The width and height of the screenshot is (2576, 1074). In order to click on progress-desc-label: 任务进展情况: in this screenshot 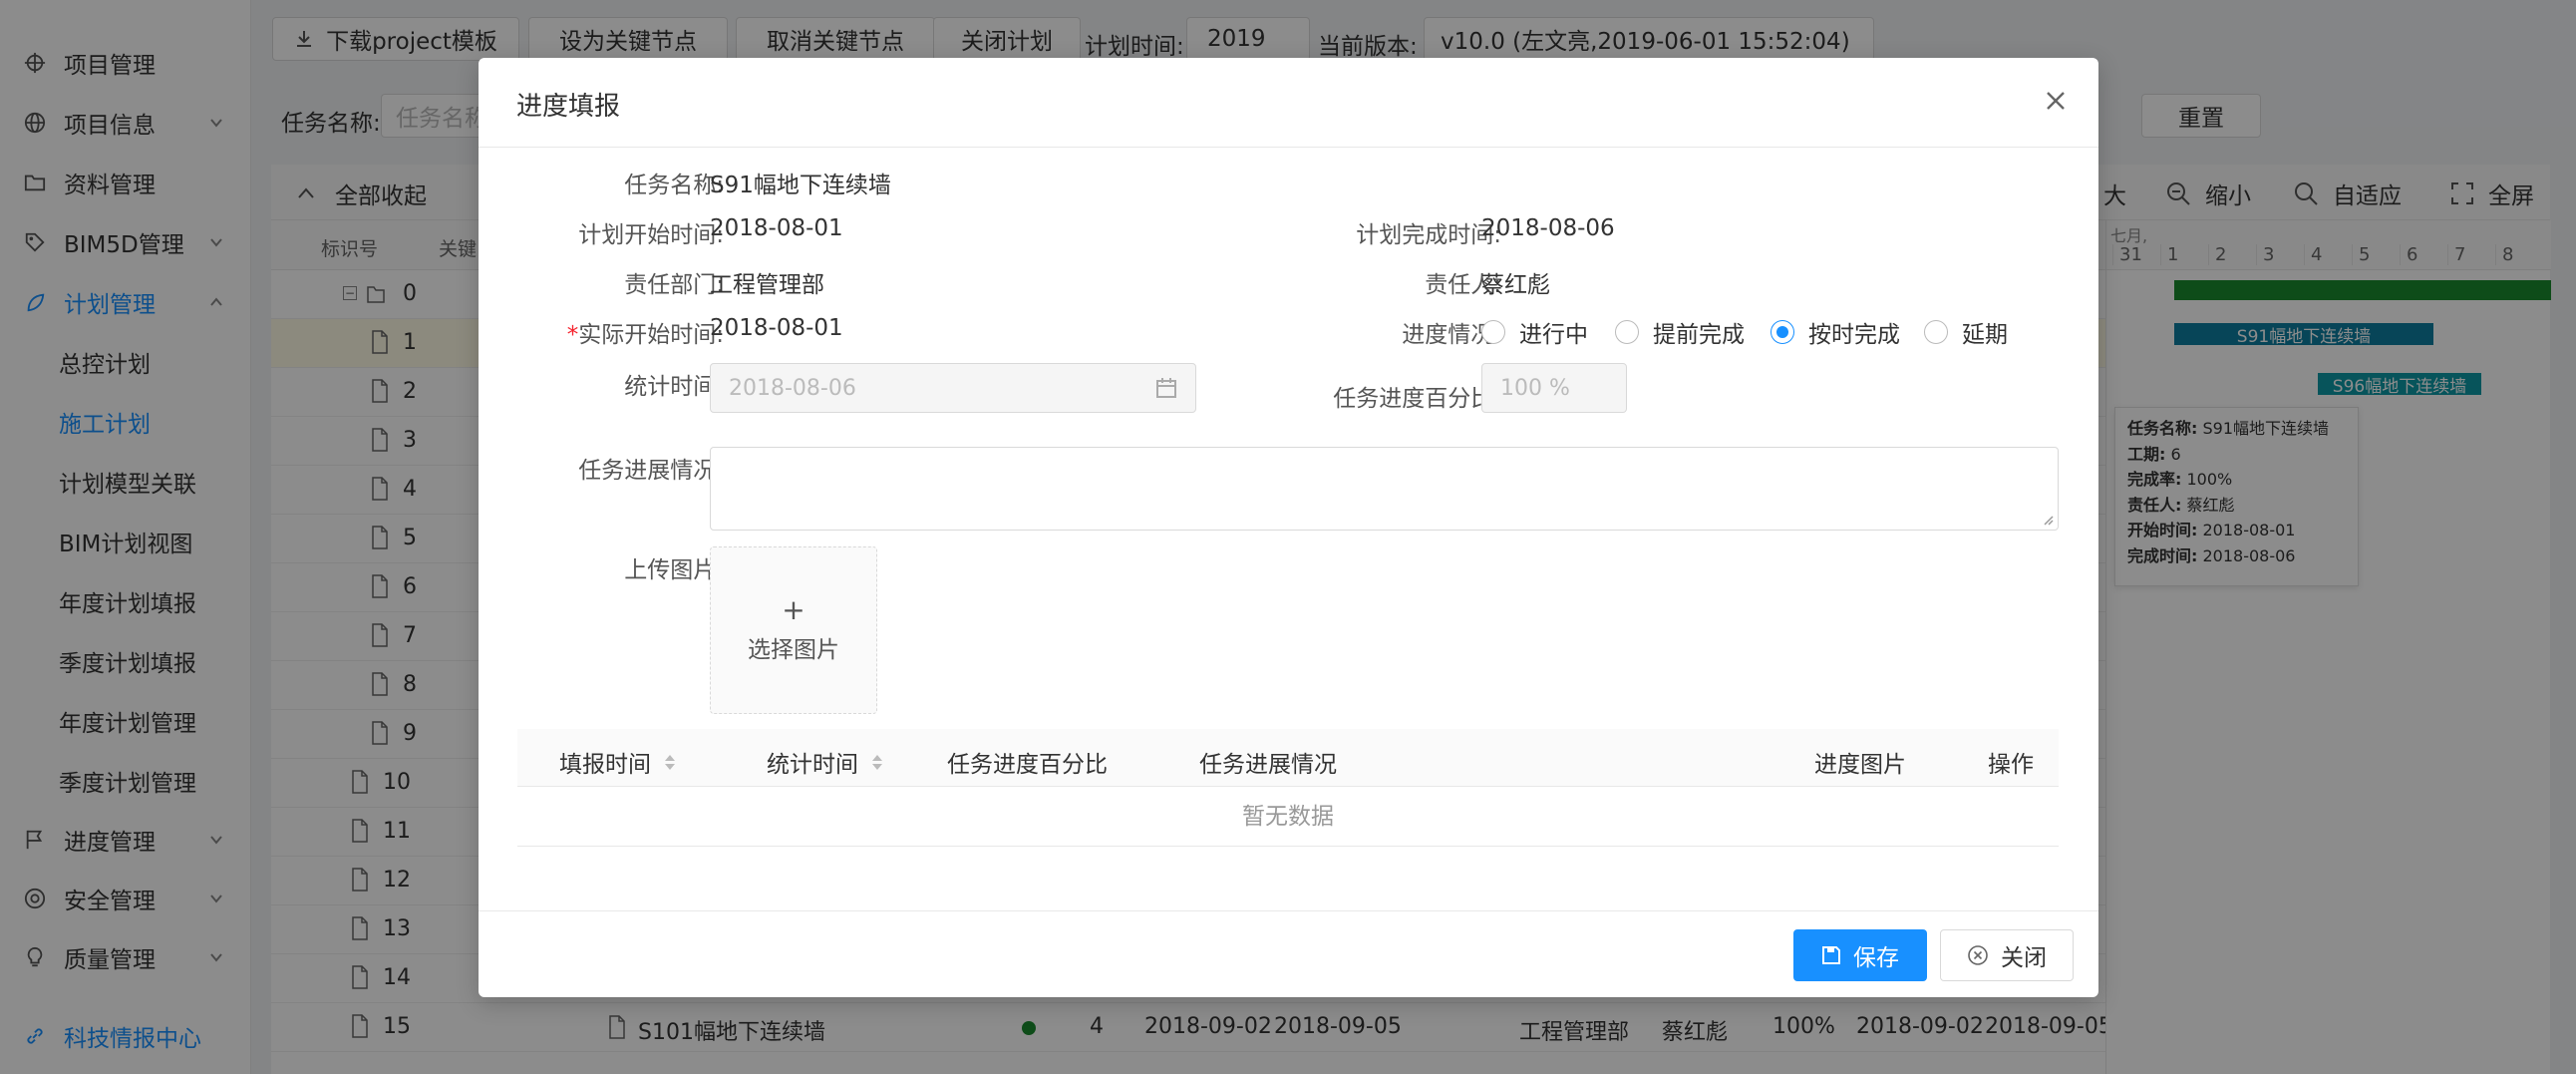, I will do `click(651, 471)`.